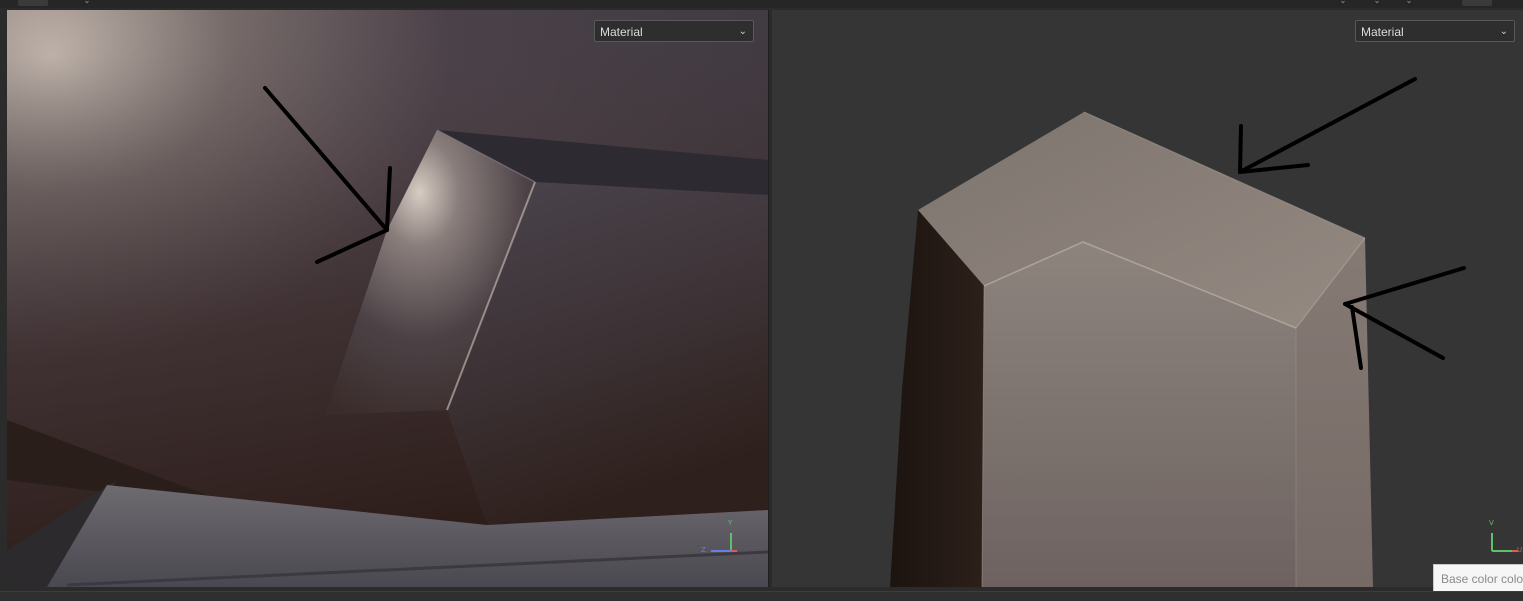  What do you see at coordinates (1491, 523) in the screenshot?
I see `axis-v-label: V` at bounding box center [1491, 523].